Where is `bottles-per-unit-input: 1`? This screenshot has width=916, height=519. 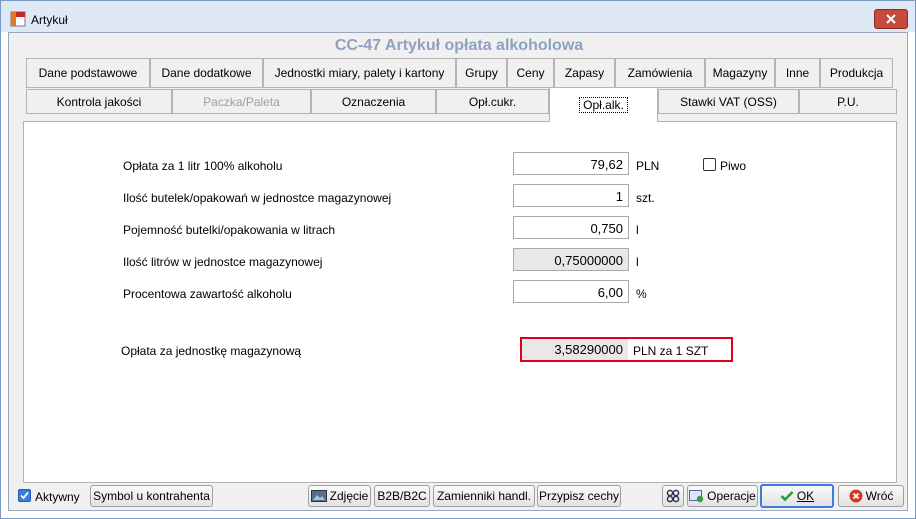 bottles-per-unit-input: 1 is located at coordinates (571, 195).